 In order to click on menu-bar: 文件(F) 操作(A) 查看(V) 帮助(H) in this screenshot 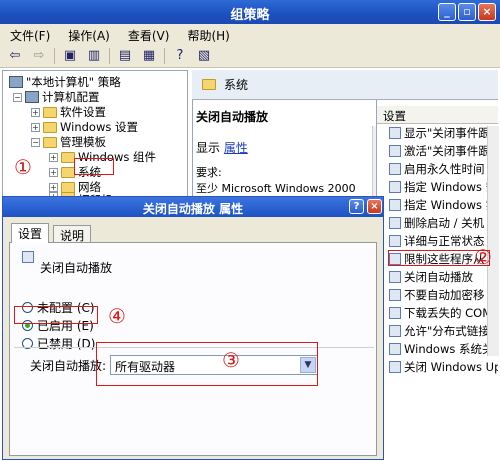, I will do `click(250, 34)`.